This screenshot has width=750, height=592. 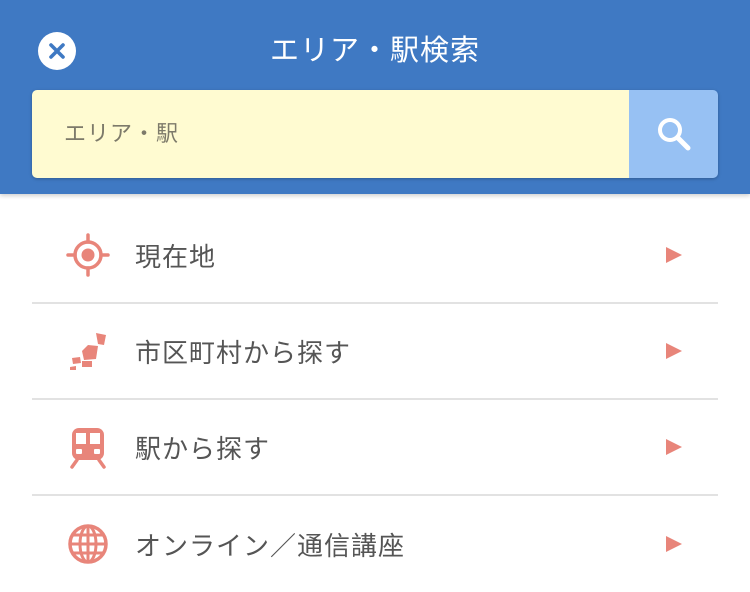 I want to click on train-icon, so click(x=88, y=447).